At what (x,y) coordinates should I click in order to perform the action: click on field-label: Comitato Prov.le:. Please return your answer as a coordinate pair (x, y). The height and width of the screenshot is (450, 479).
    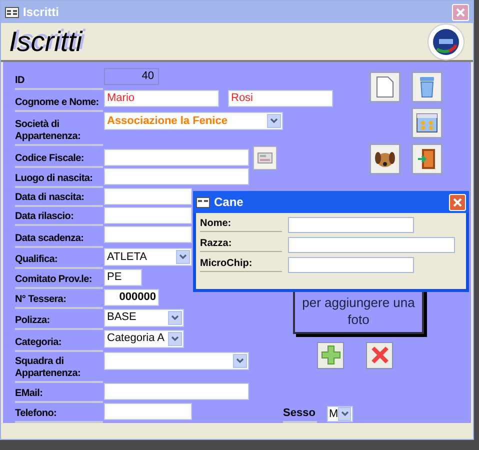
    Looking at the image, I should click on (59, 281).